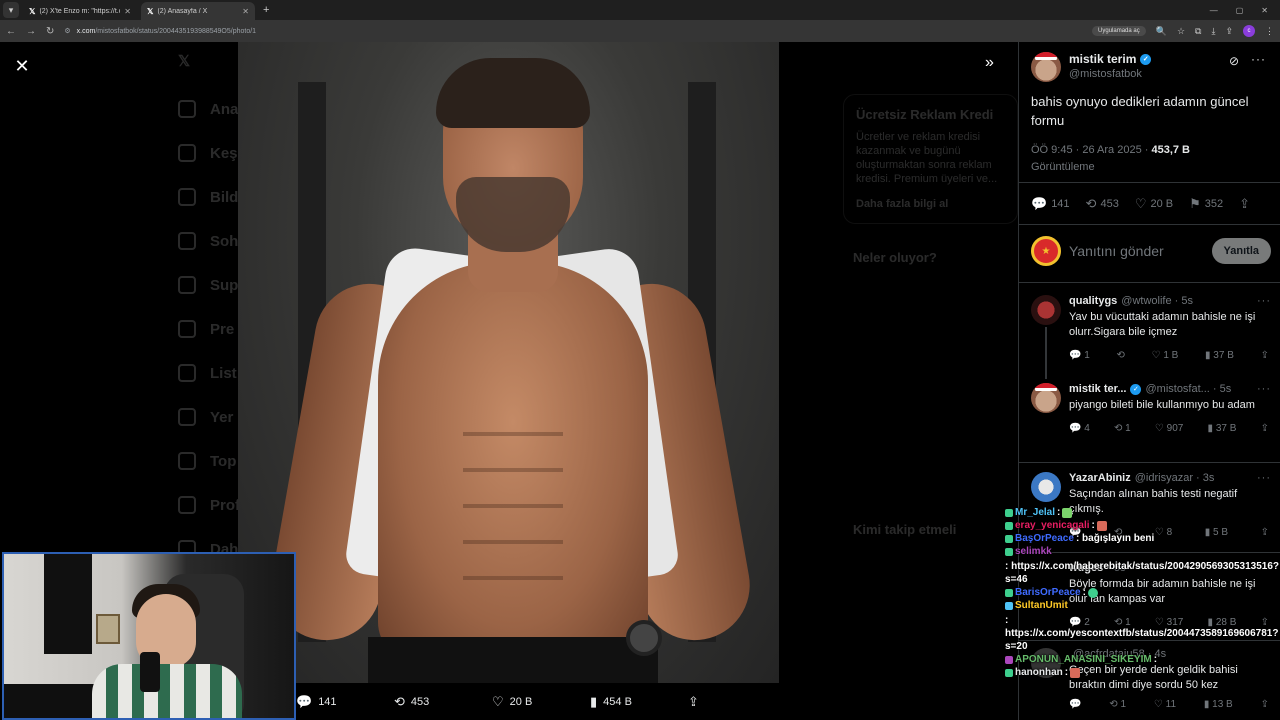  I want to click on zoom-icon: 🔍, so click(1161, 31).